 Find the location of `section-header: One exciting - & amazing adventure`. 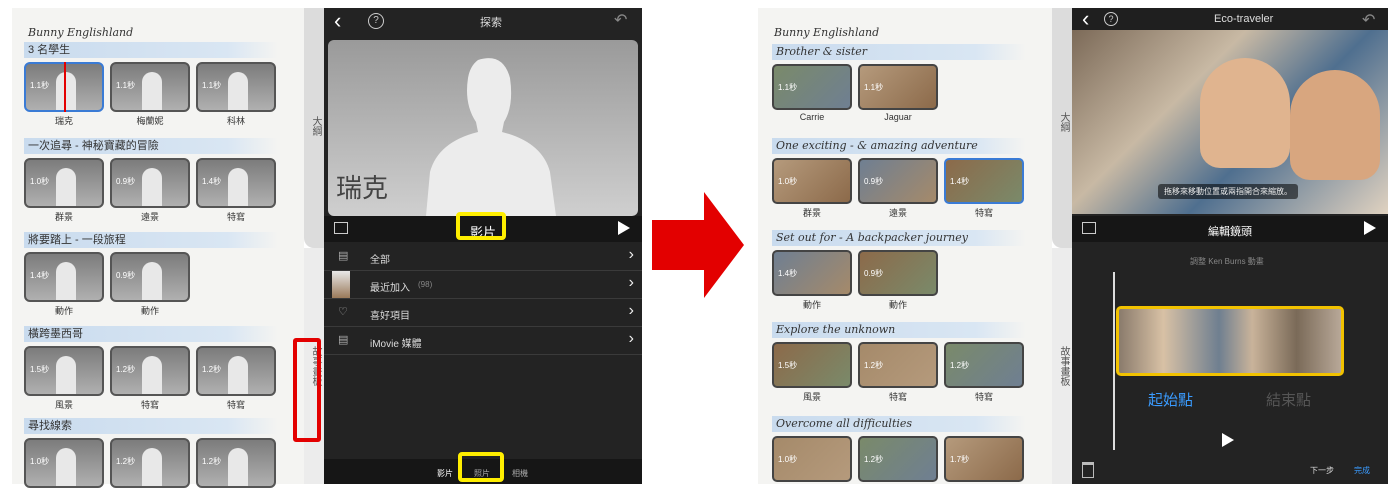

section-header: One exciting - & amazing adventure is located at coordinates (899, 146).